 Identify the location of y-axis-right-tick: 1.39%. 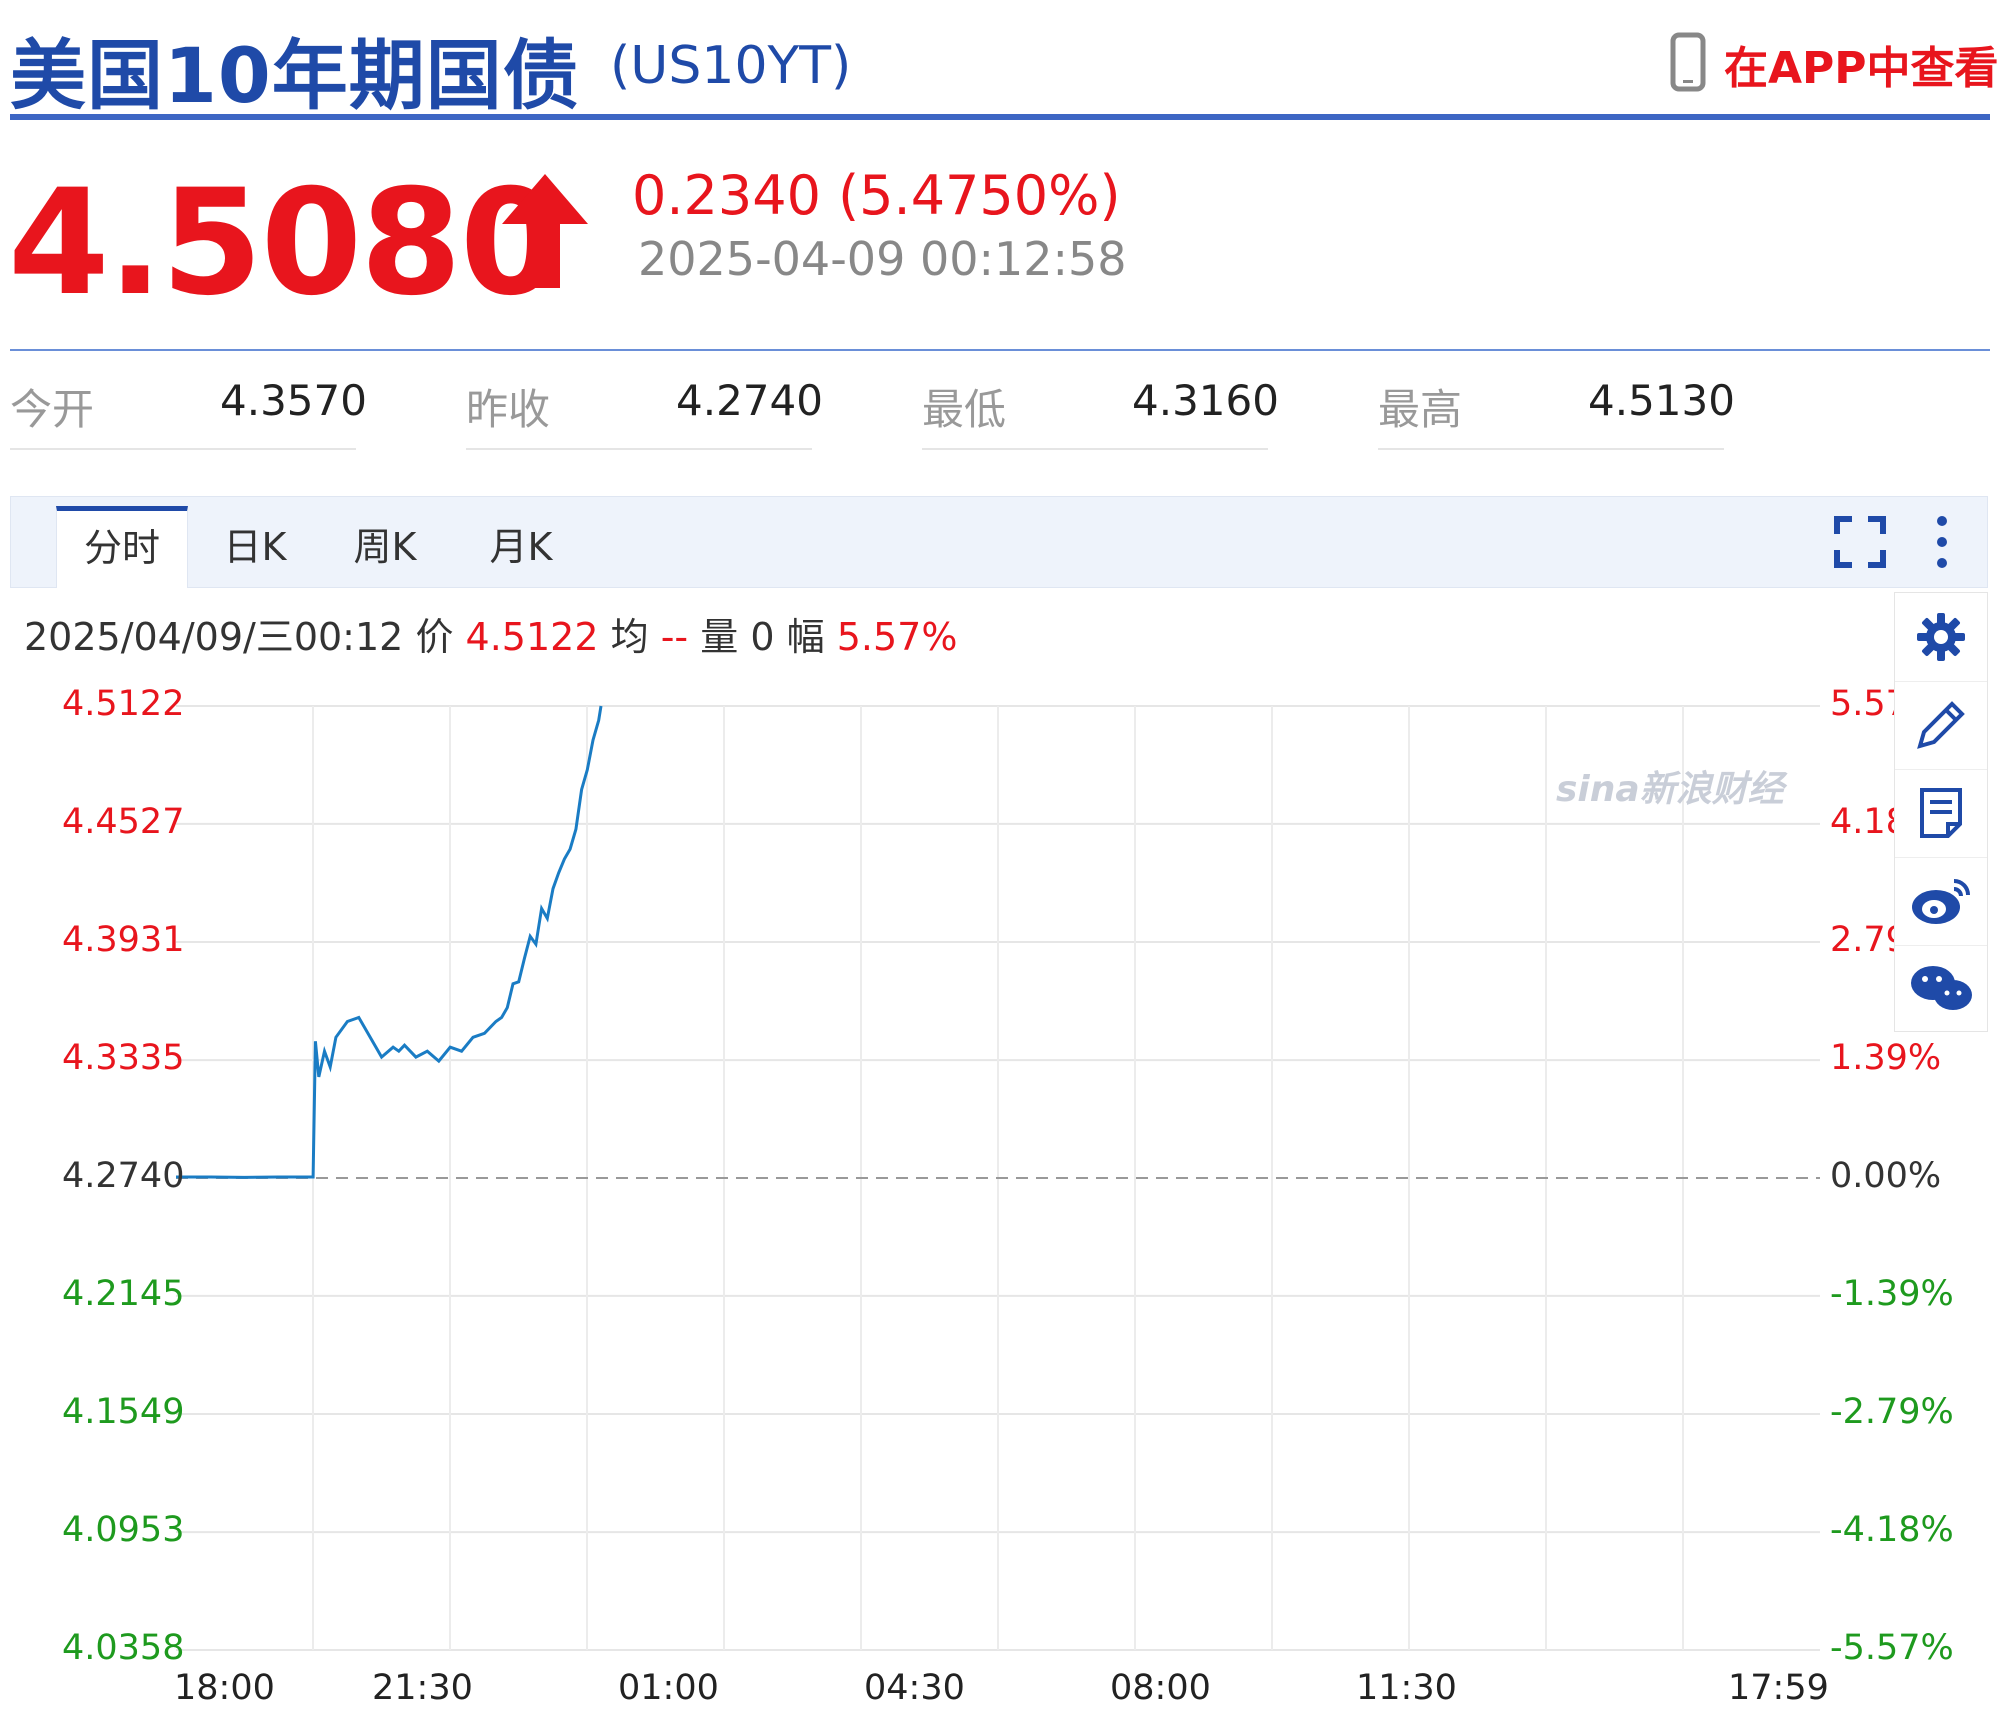
(1886, 1058).